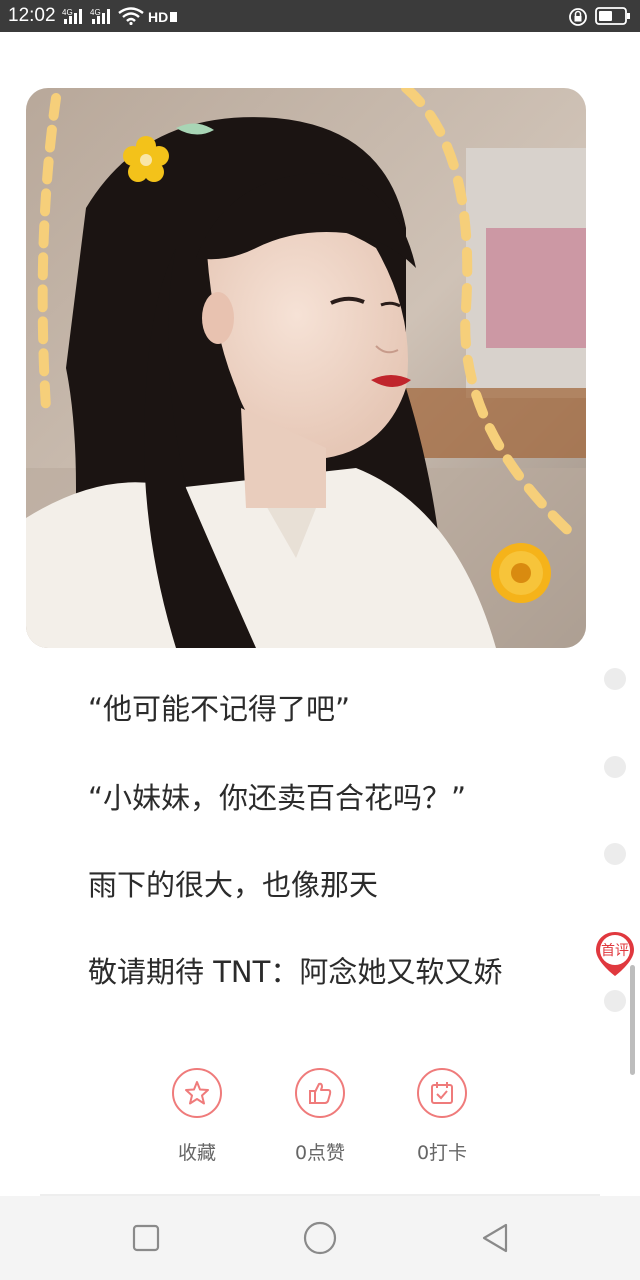  I want to click on back-icon, so click(495, 1238).